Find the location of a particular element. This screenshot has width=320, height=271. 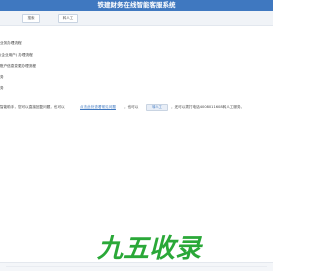

menu-item-business-process: 业务办理流程 is located at coordinates (11, 43).